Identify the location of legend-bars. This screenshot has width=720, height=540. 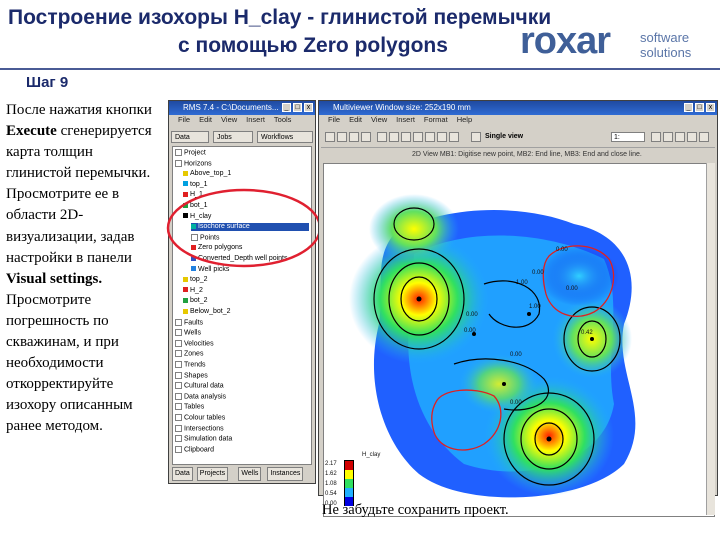
(349, 483).